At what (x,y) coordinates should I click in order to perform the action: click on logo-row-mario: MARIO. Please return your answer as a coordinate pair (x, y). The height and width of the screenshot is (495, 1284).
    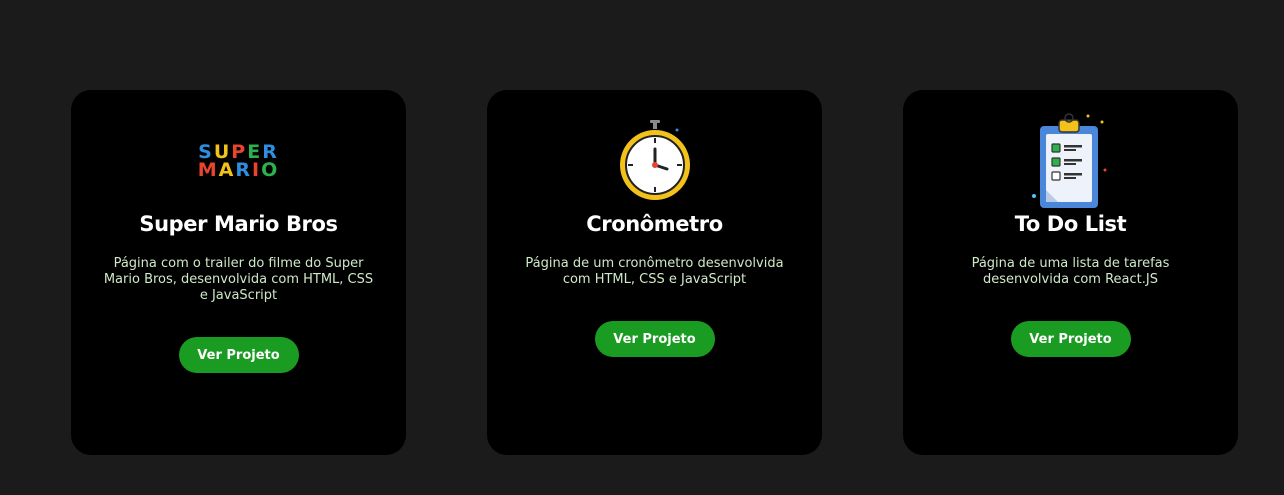
    Looking at the image, I should click on (238, 170).